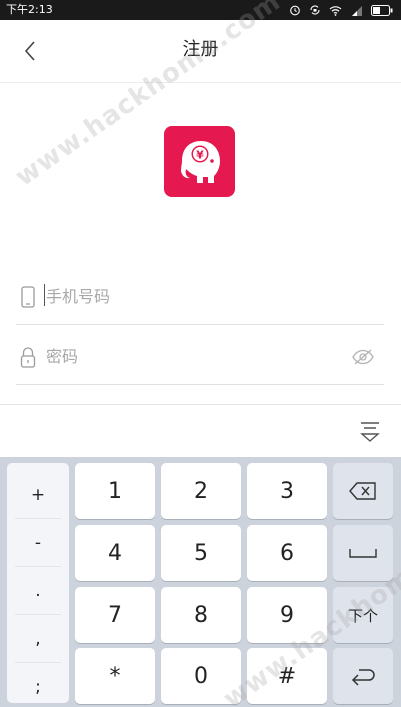  What do you see at coordinates (287, 553) in the screenshot?
I see `key-6: 6` at bounding box center [287, 553].